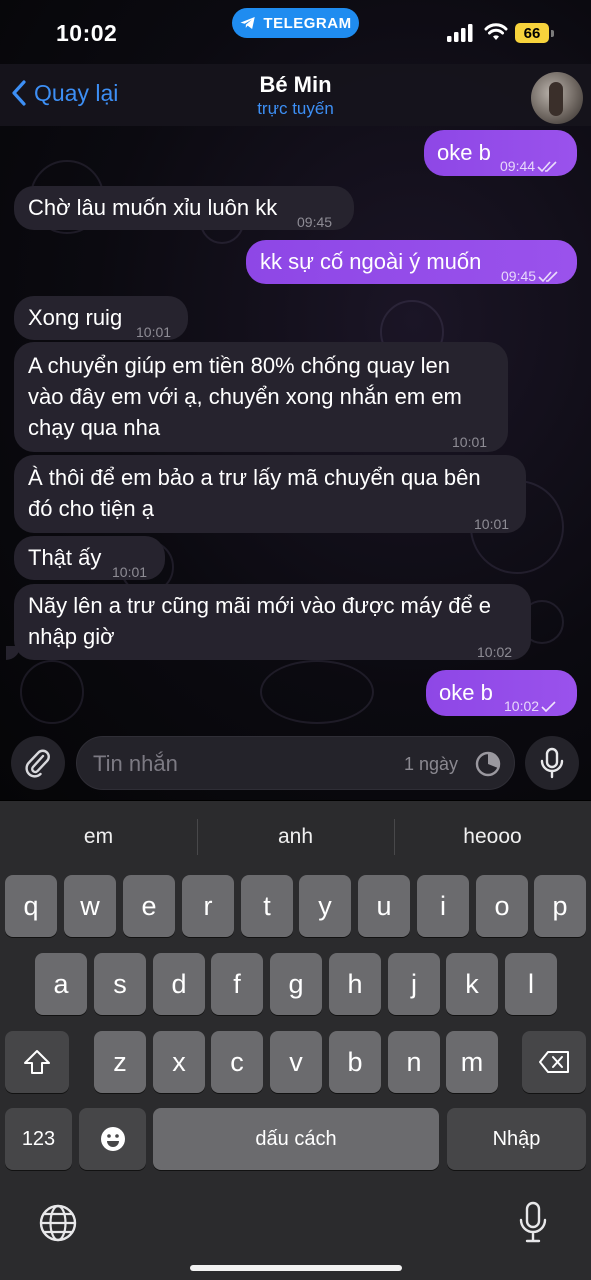  What do you see at coordinates (414, 984) in the screenshot?
I see `key-j: j` at bounding box center [414, 984].